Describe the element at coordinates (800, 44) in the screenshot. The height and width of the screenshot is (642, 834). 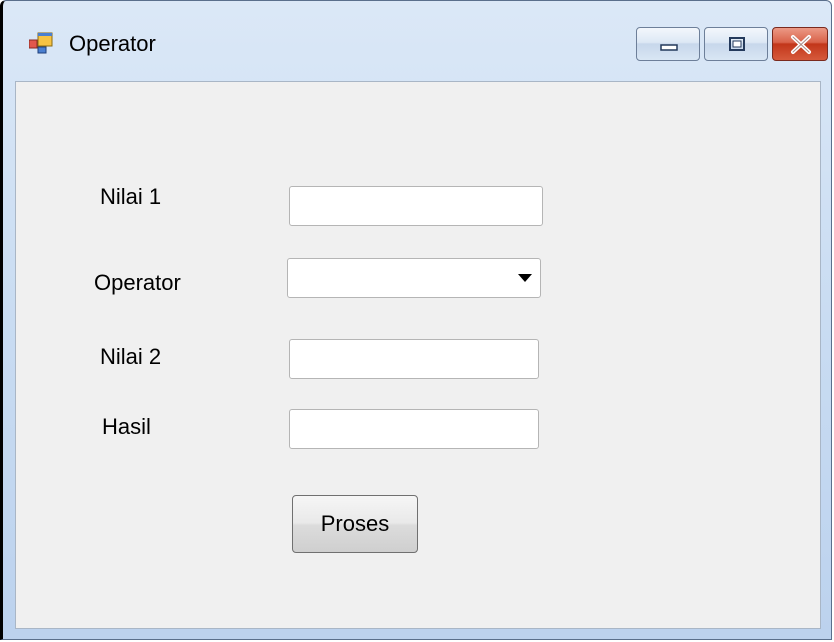
I see `close-button` at that location.